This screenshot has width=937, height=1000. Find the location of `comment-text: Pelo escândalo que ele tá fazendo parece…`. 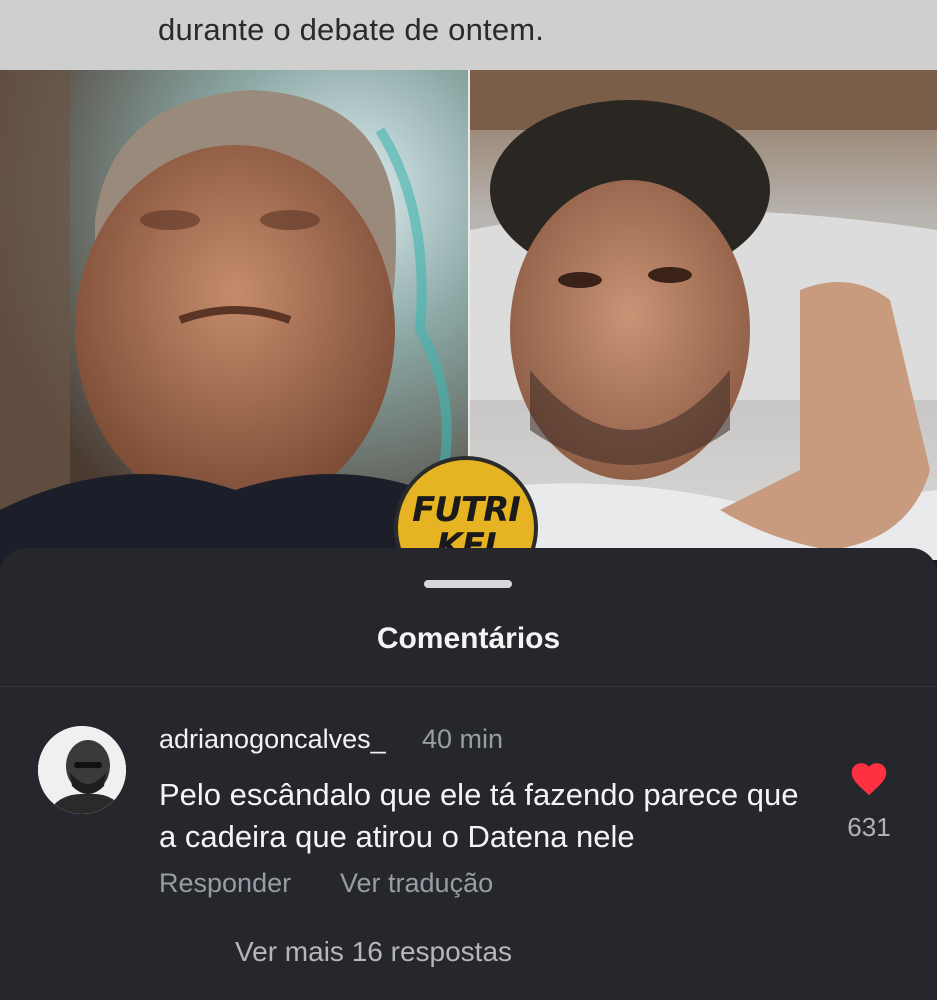

comment-text: Pelo escândalo que ele tá fazendo parece… is located at coordinates (479, 815).